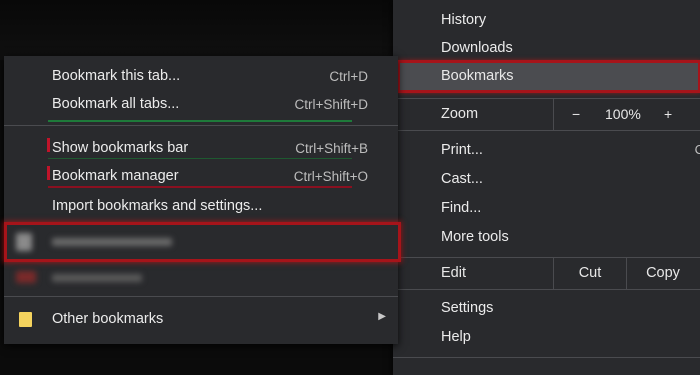 This screenshot has width=700, height=375. Describe the element at coordinates (108, 319) in the screenshot. I see `menu-item-label: Other bookmarks` at that location.